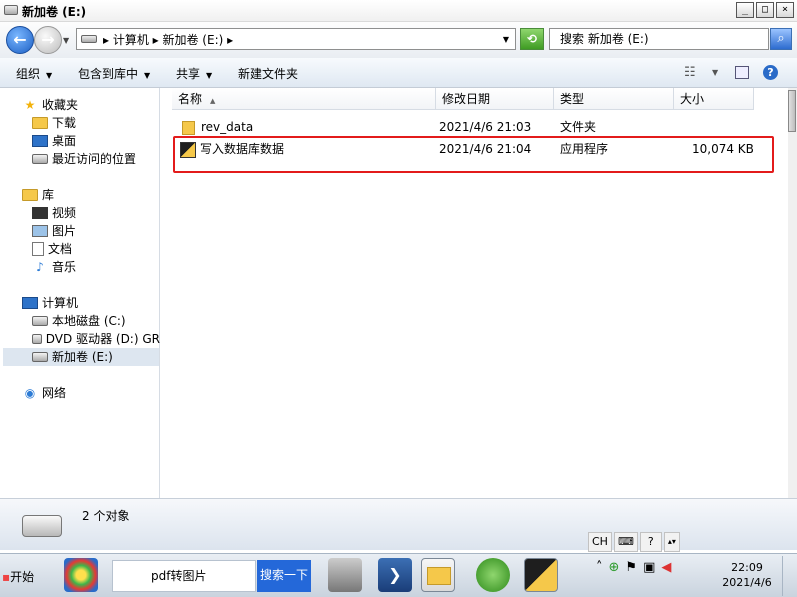 This screenshot has height=597, width=797. Describe the element at coordinates (38, 249) in the screenshot. I see `documents-icon` at that location.